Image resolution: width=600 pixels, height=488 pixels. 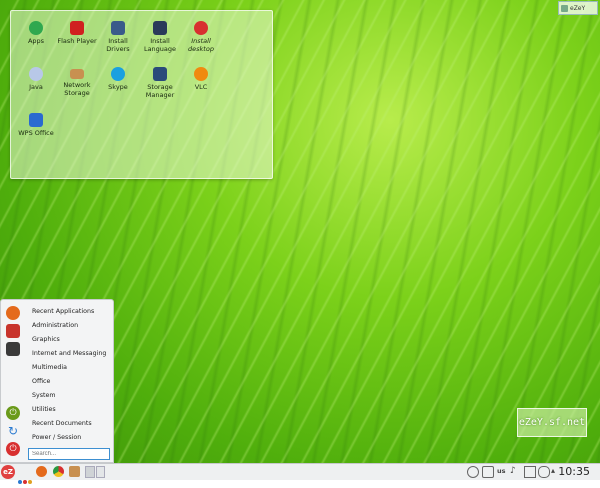 I want to click on menu-item-graphics: Graphics, so click(x=46, y=340).